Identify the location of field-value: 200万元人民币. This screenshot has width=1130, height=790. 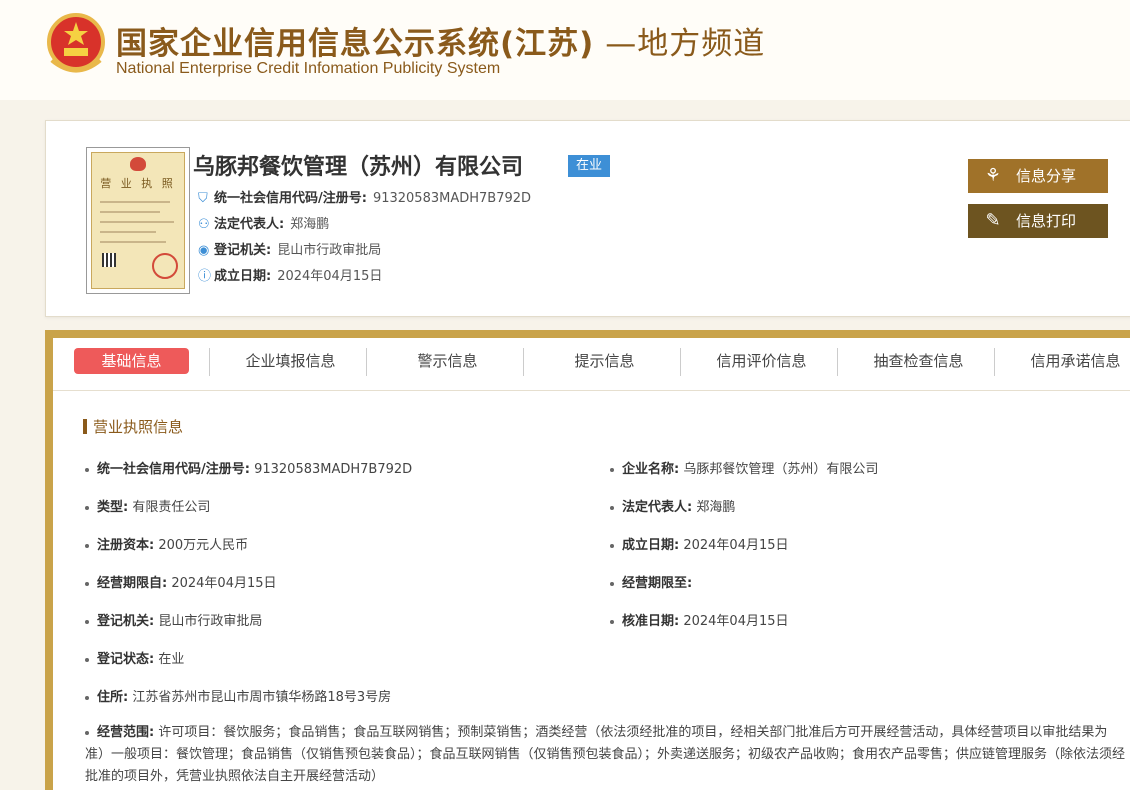
(203, 545).